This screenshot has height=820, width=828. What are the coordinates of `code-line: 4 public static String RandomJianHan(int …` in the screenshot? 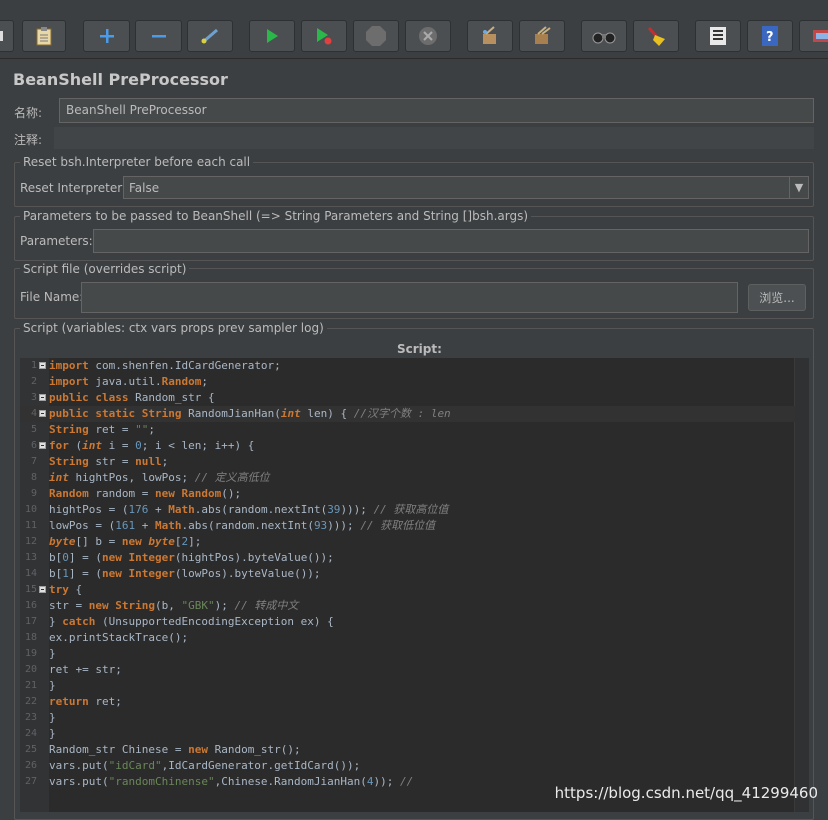 It's located at (407, 414).